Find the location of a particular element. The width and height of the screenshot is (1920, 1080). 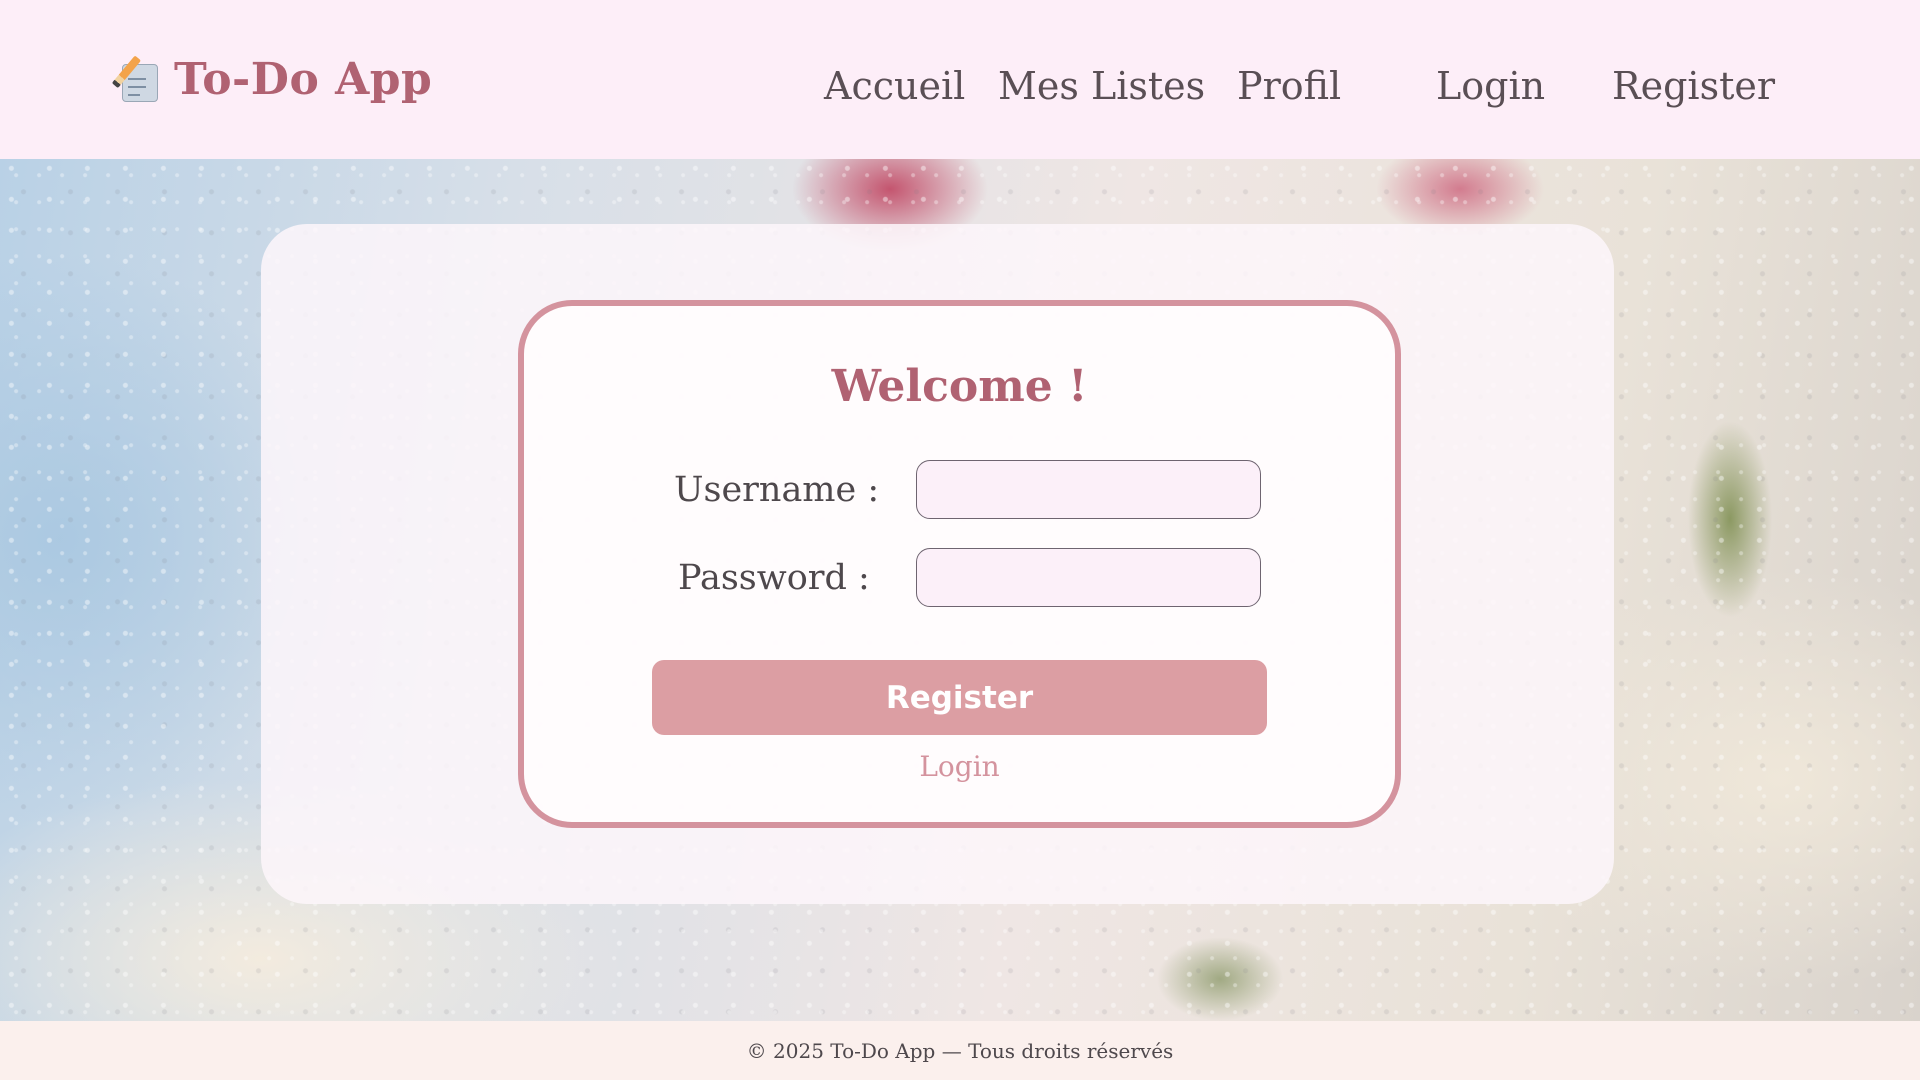

footer: © 2025 To-Do App — Tous droits réservés is located at coordinates (960, 1050).